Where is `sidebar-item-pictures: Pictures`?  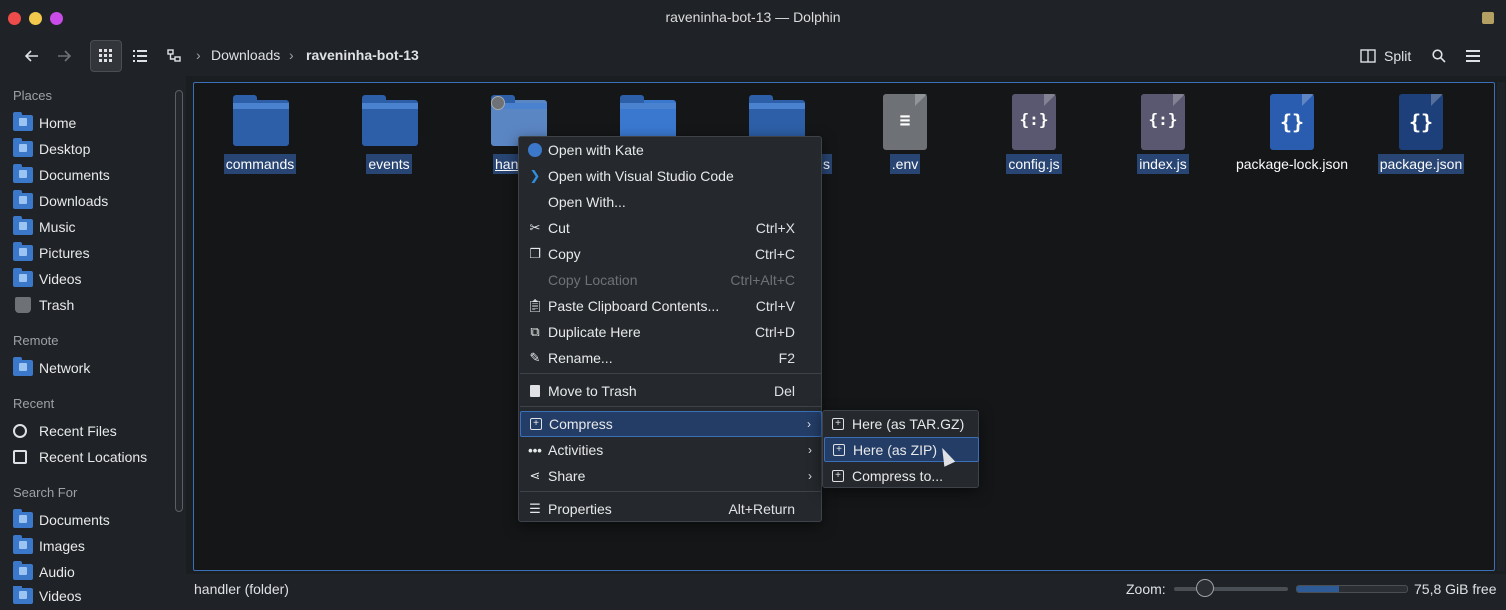 sidebar-item-pictures: Pictures is located at coordinates (93, 253).